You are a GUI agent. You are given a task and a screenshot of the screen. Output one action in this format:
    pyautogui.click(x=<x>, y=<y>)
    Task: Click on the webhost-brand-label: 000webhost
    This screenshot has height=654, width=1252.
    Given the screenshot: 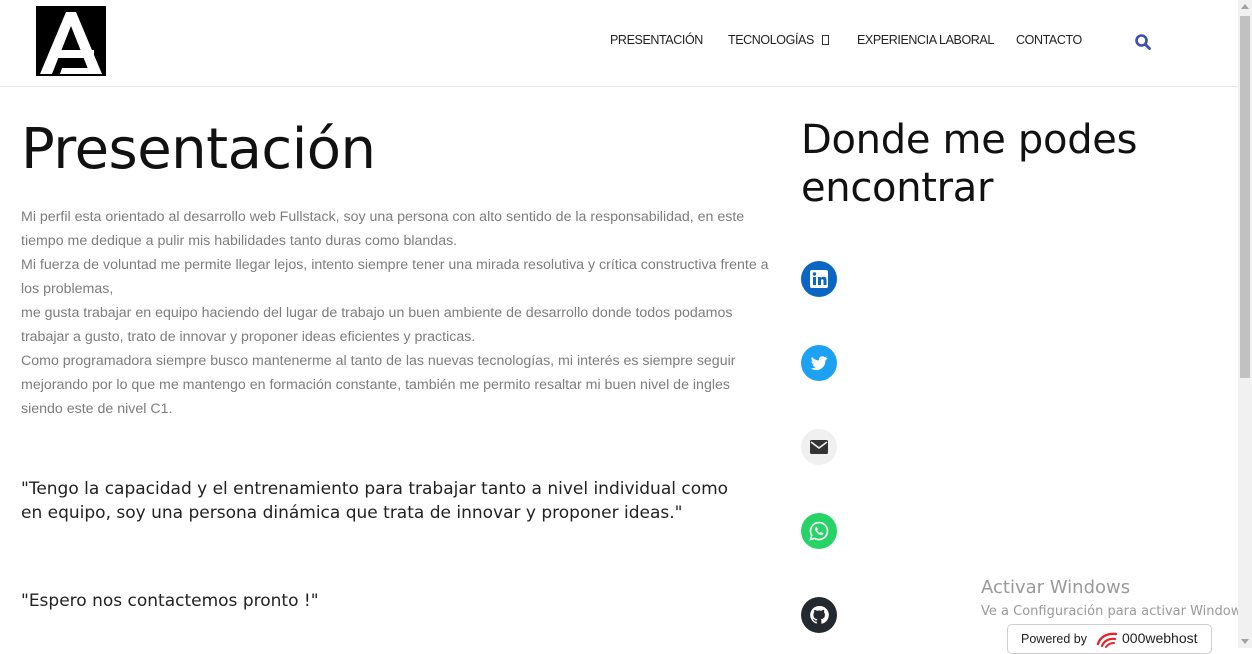 What is the action you would take?
    pyautogui.click(x=1160, y=638)
    